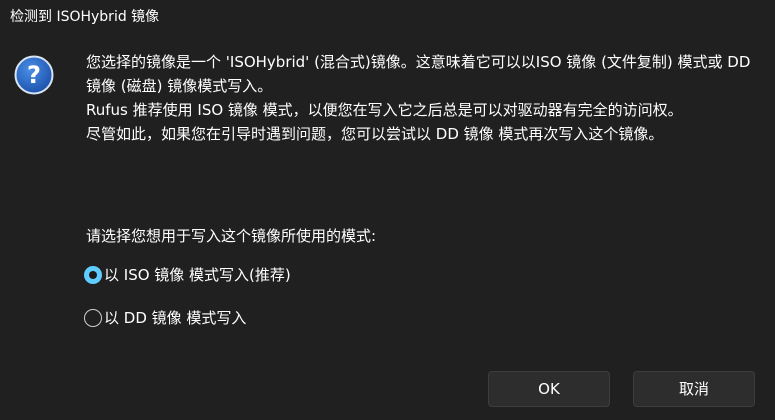 The height and width of the screenshot is (420, 775). What do you see at coordinates (549, 389) in the screenshot?
I see `ok-button: OK` at bounding box center [549, 389].